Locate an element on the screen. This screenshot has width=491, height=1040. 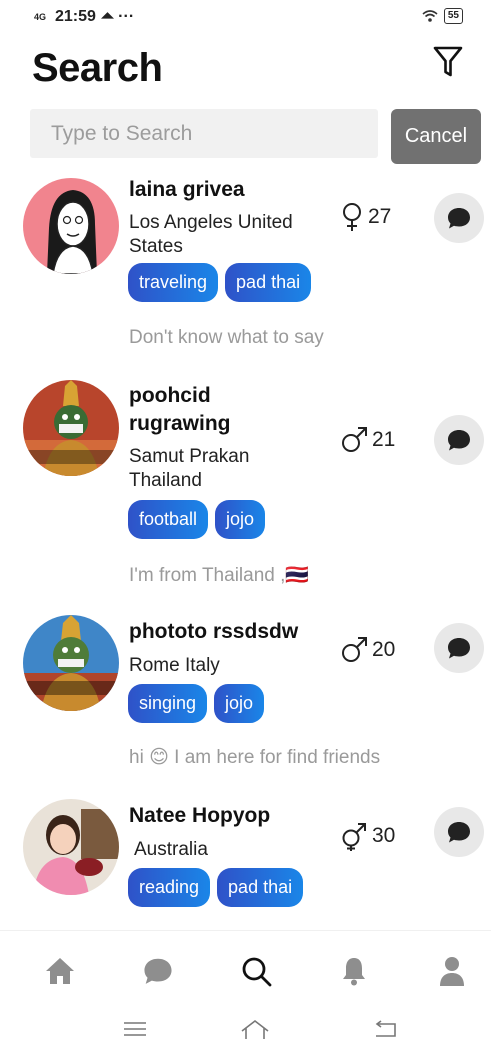
tag-list: football jojo is located at coordinates (197, 519).